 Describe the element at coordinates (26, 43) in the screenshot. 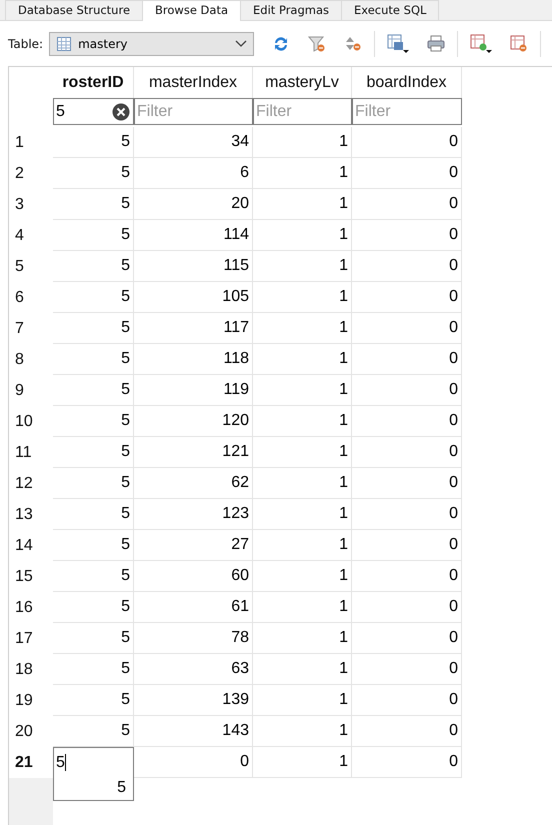

I see `table-label: Table:` at that location.